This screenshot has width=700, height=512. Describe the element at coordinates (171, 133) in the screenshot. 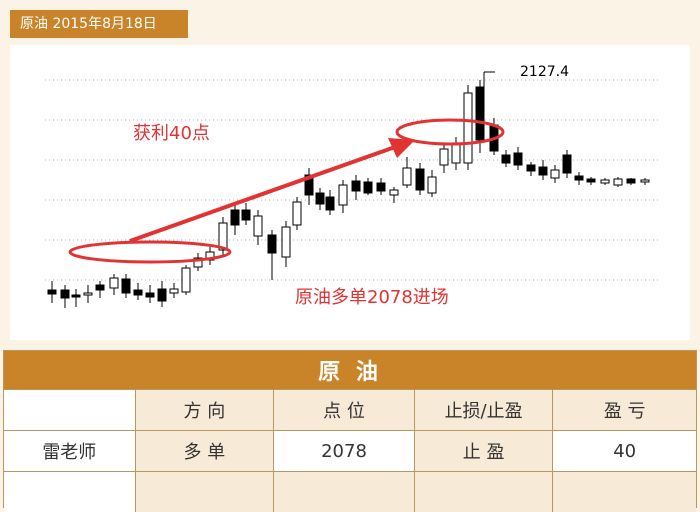

I see `profit-label: 获利40点` at that location.